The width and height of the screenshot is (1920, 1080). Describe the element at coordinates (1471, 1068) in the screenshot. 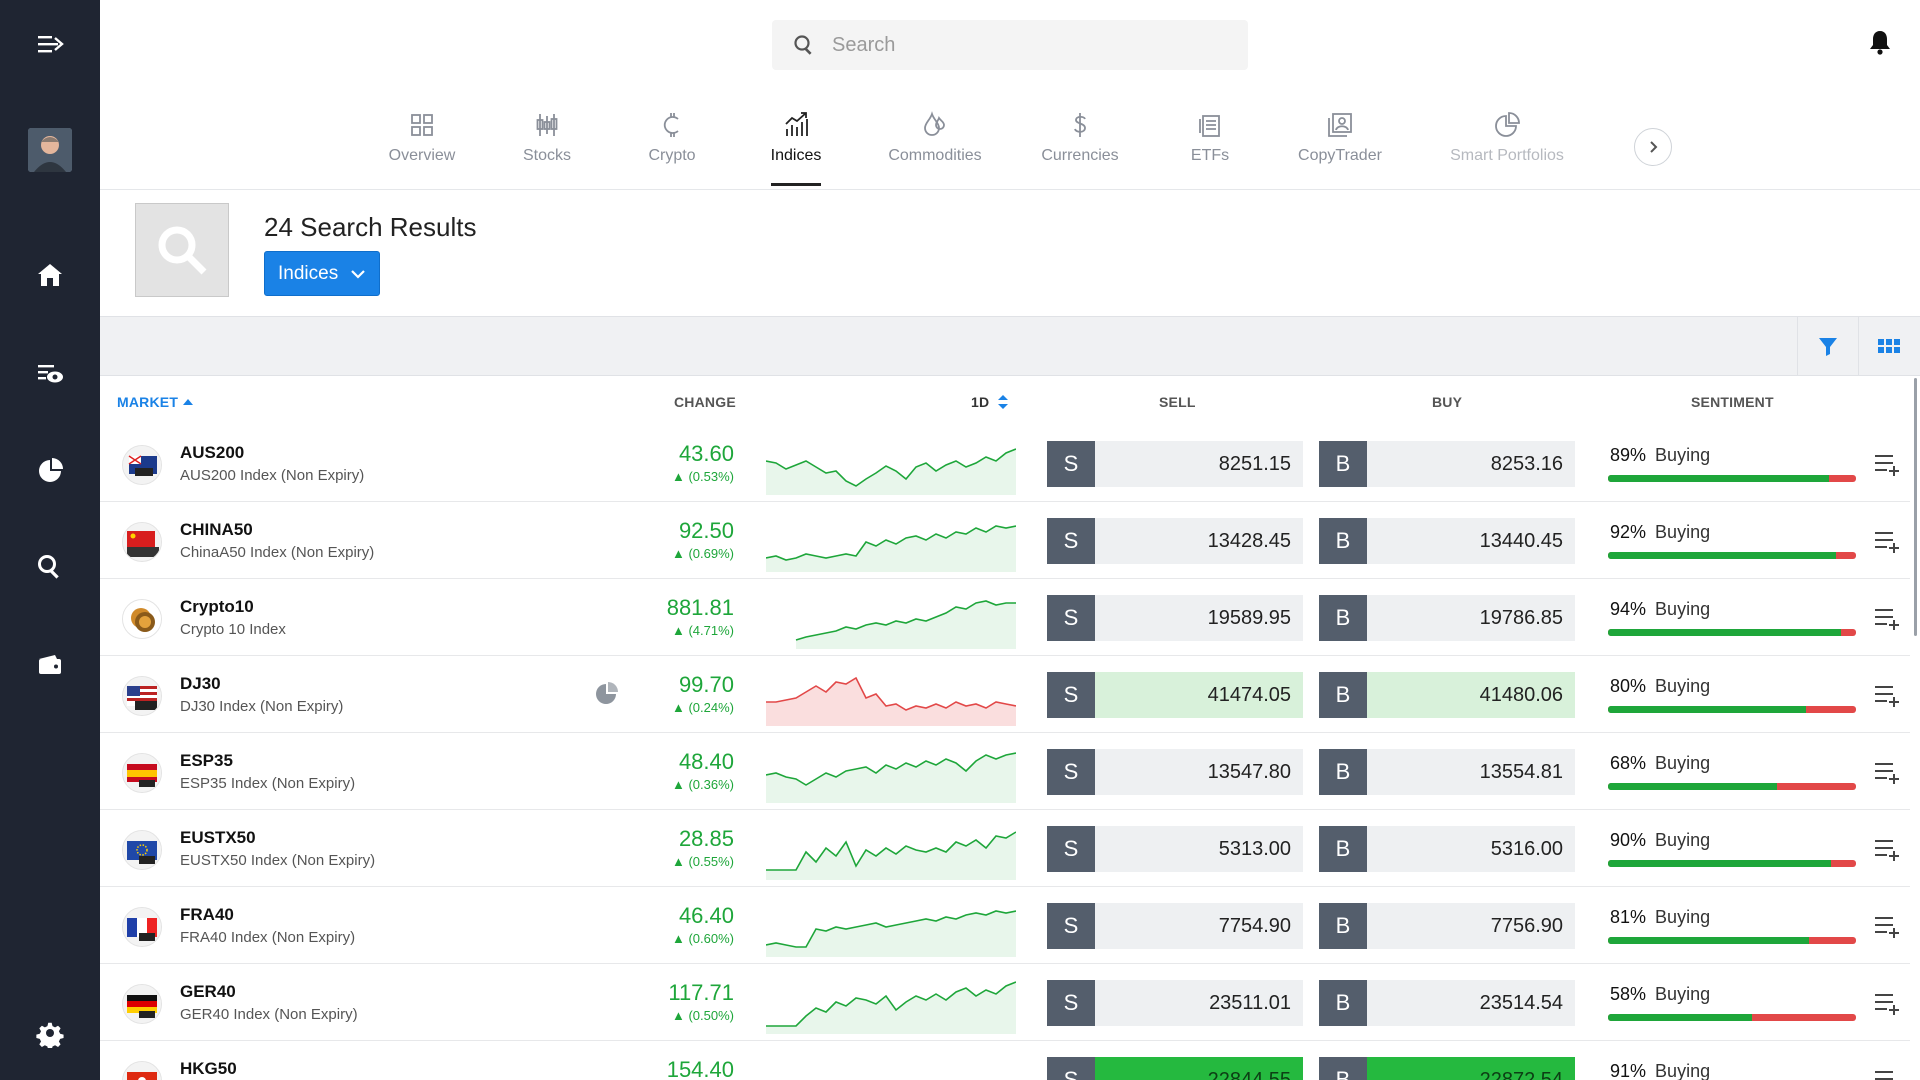

I see `buy-price: 22872.54` at that location.